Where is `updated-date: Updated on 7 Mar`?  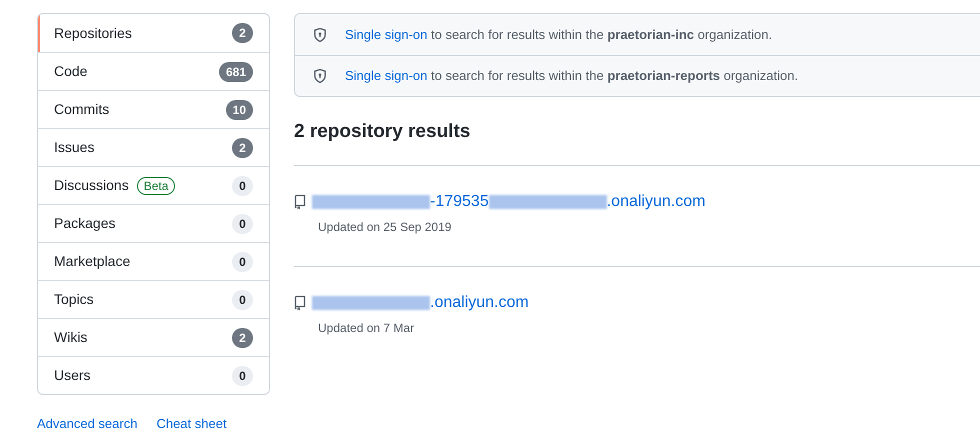 updated-date: Updated on 7 Mar is located at coordinates (367, 328).